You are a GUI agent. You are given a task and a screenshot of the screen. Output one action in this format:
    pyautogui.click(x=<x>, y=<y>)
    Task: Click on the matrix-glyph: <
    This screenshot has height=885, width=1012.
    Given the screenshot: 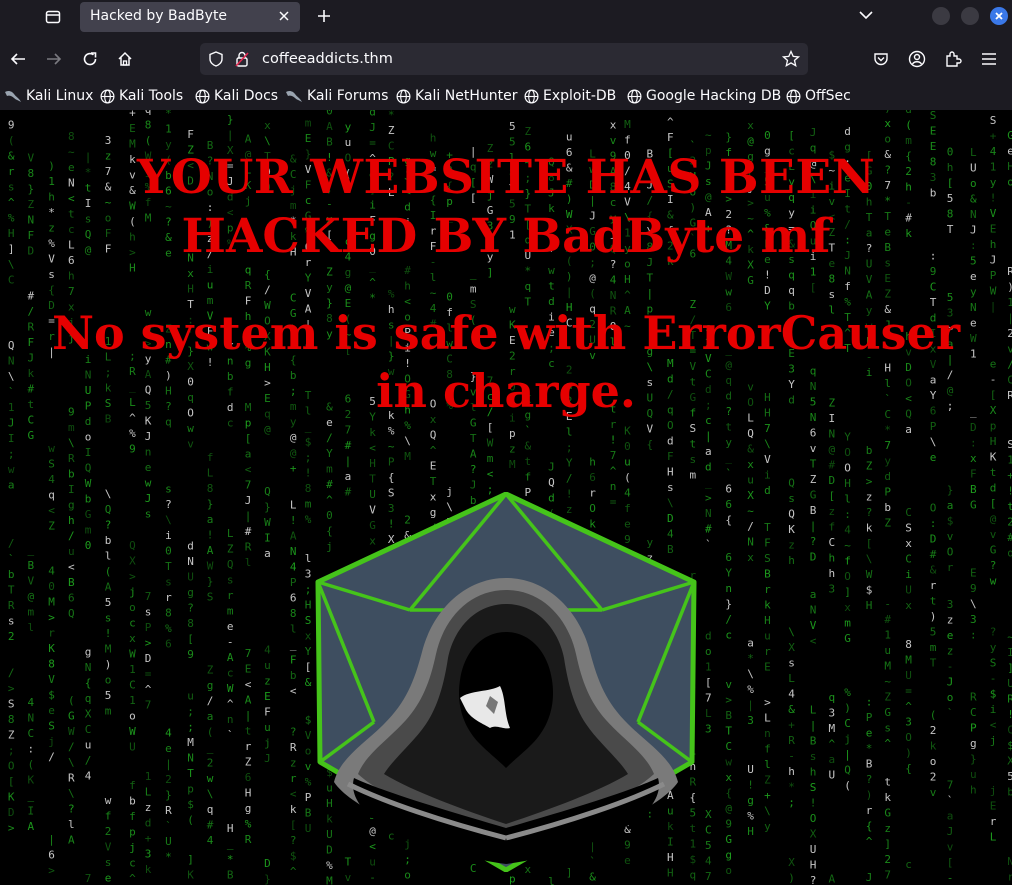 What is the action you would take?
    pyautogui.click(x=71, y=567)
    